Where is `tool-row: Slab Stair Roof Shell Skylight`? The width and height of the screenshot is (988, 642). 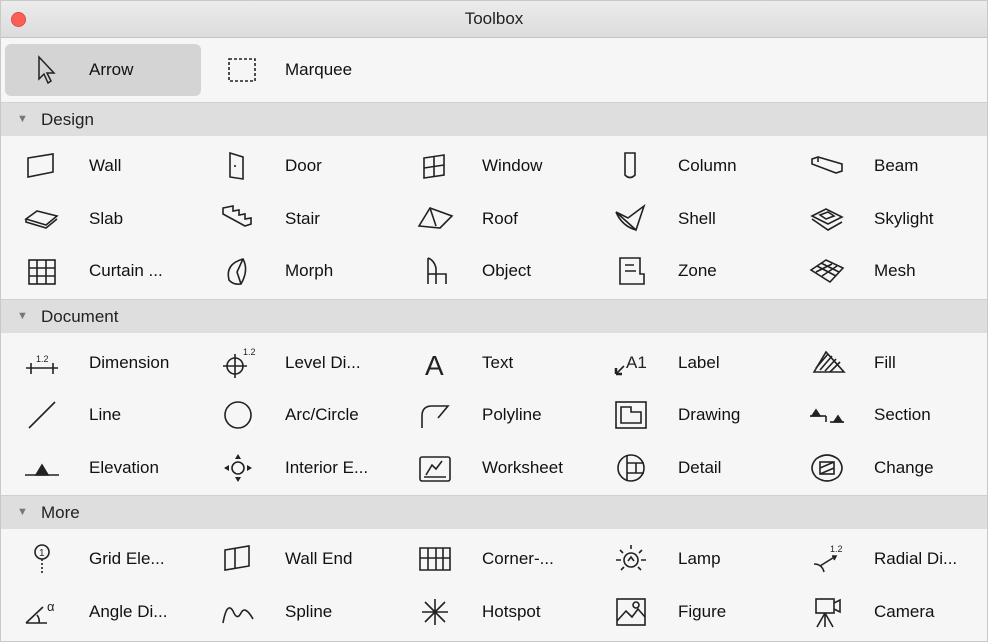 tool-row: Slab Stair Roof Shell Skylight is located at coordinates (494, 219).